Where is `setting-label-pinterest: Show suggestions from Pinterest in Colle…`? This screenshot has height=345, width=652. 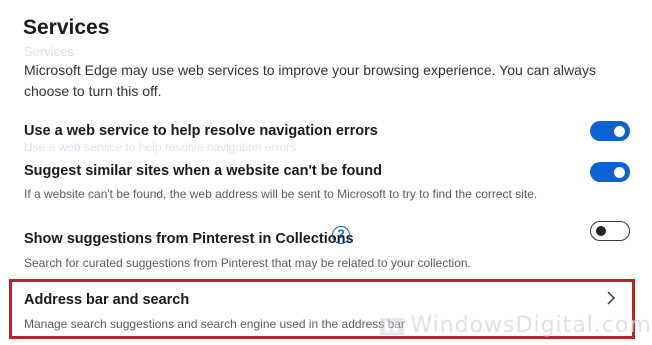 setting-label-pinterest: Show suggestions from Pinterest in Colle… is located at coordinates (189, 239).